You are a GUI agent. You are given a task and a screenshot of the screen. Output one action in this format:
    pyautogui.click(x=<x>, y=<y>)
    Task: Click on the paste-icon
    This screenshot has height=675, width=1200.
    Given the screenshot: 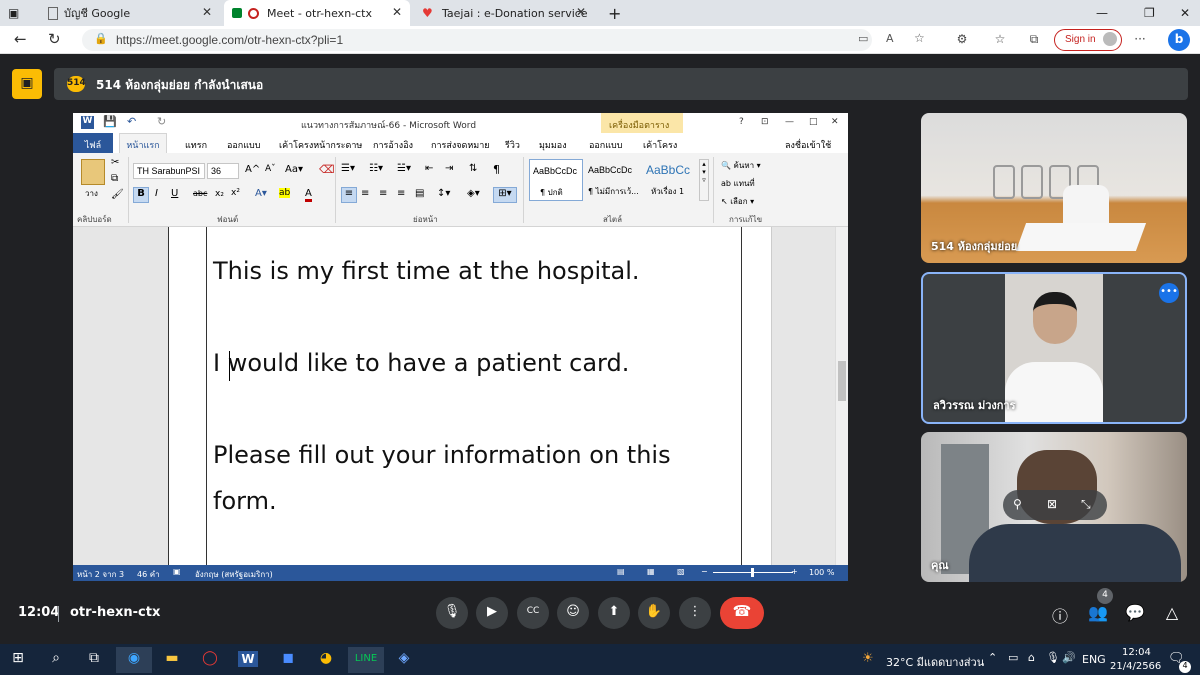 What is the action you would take?
    pyautogui.click(x=93, y=172)
    